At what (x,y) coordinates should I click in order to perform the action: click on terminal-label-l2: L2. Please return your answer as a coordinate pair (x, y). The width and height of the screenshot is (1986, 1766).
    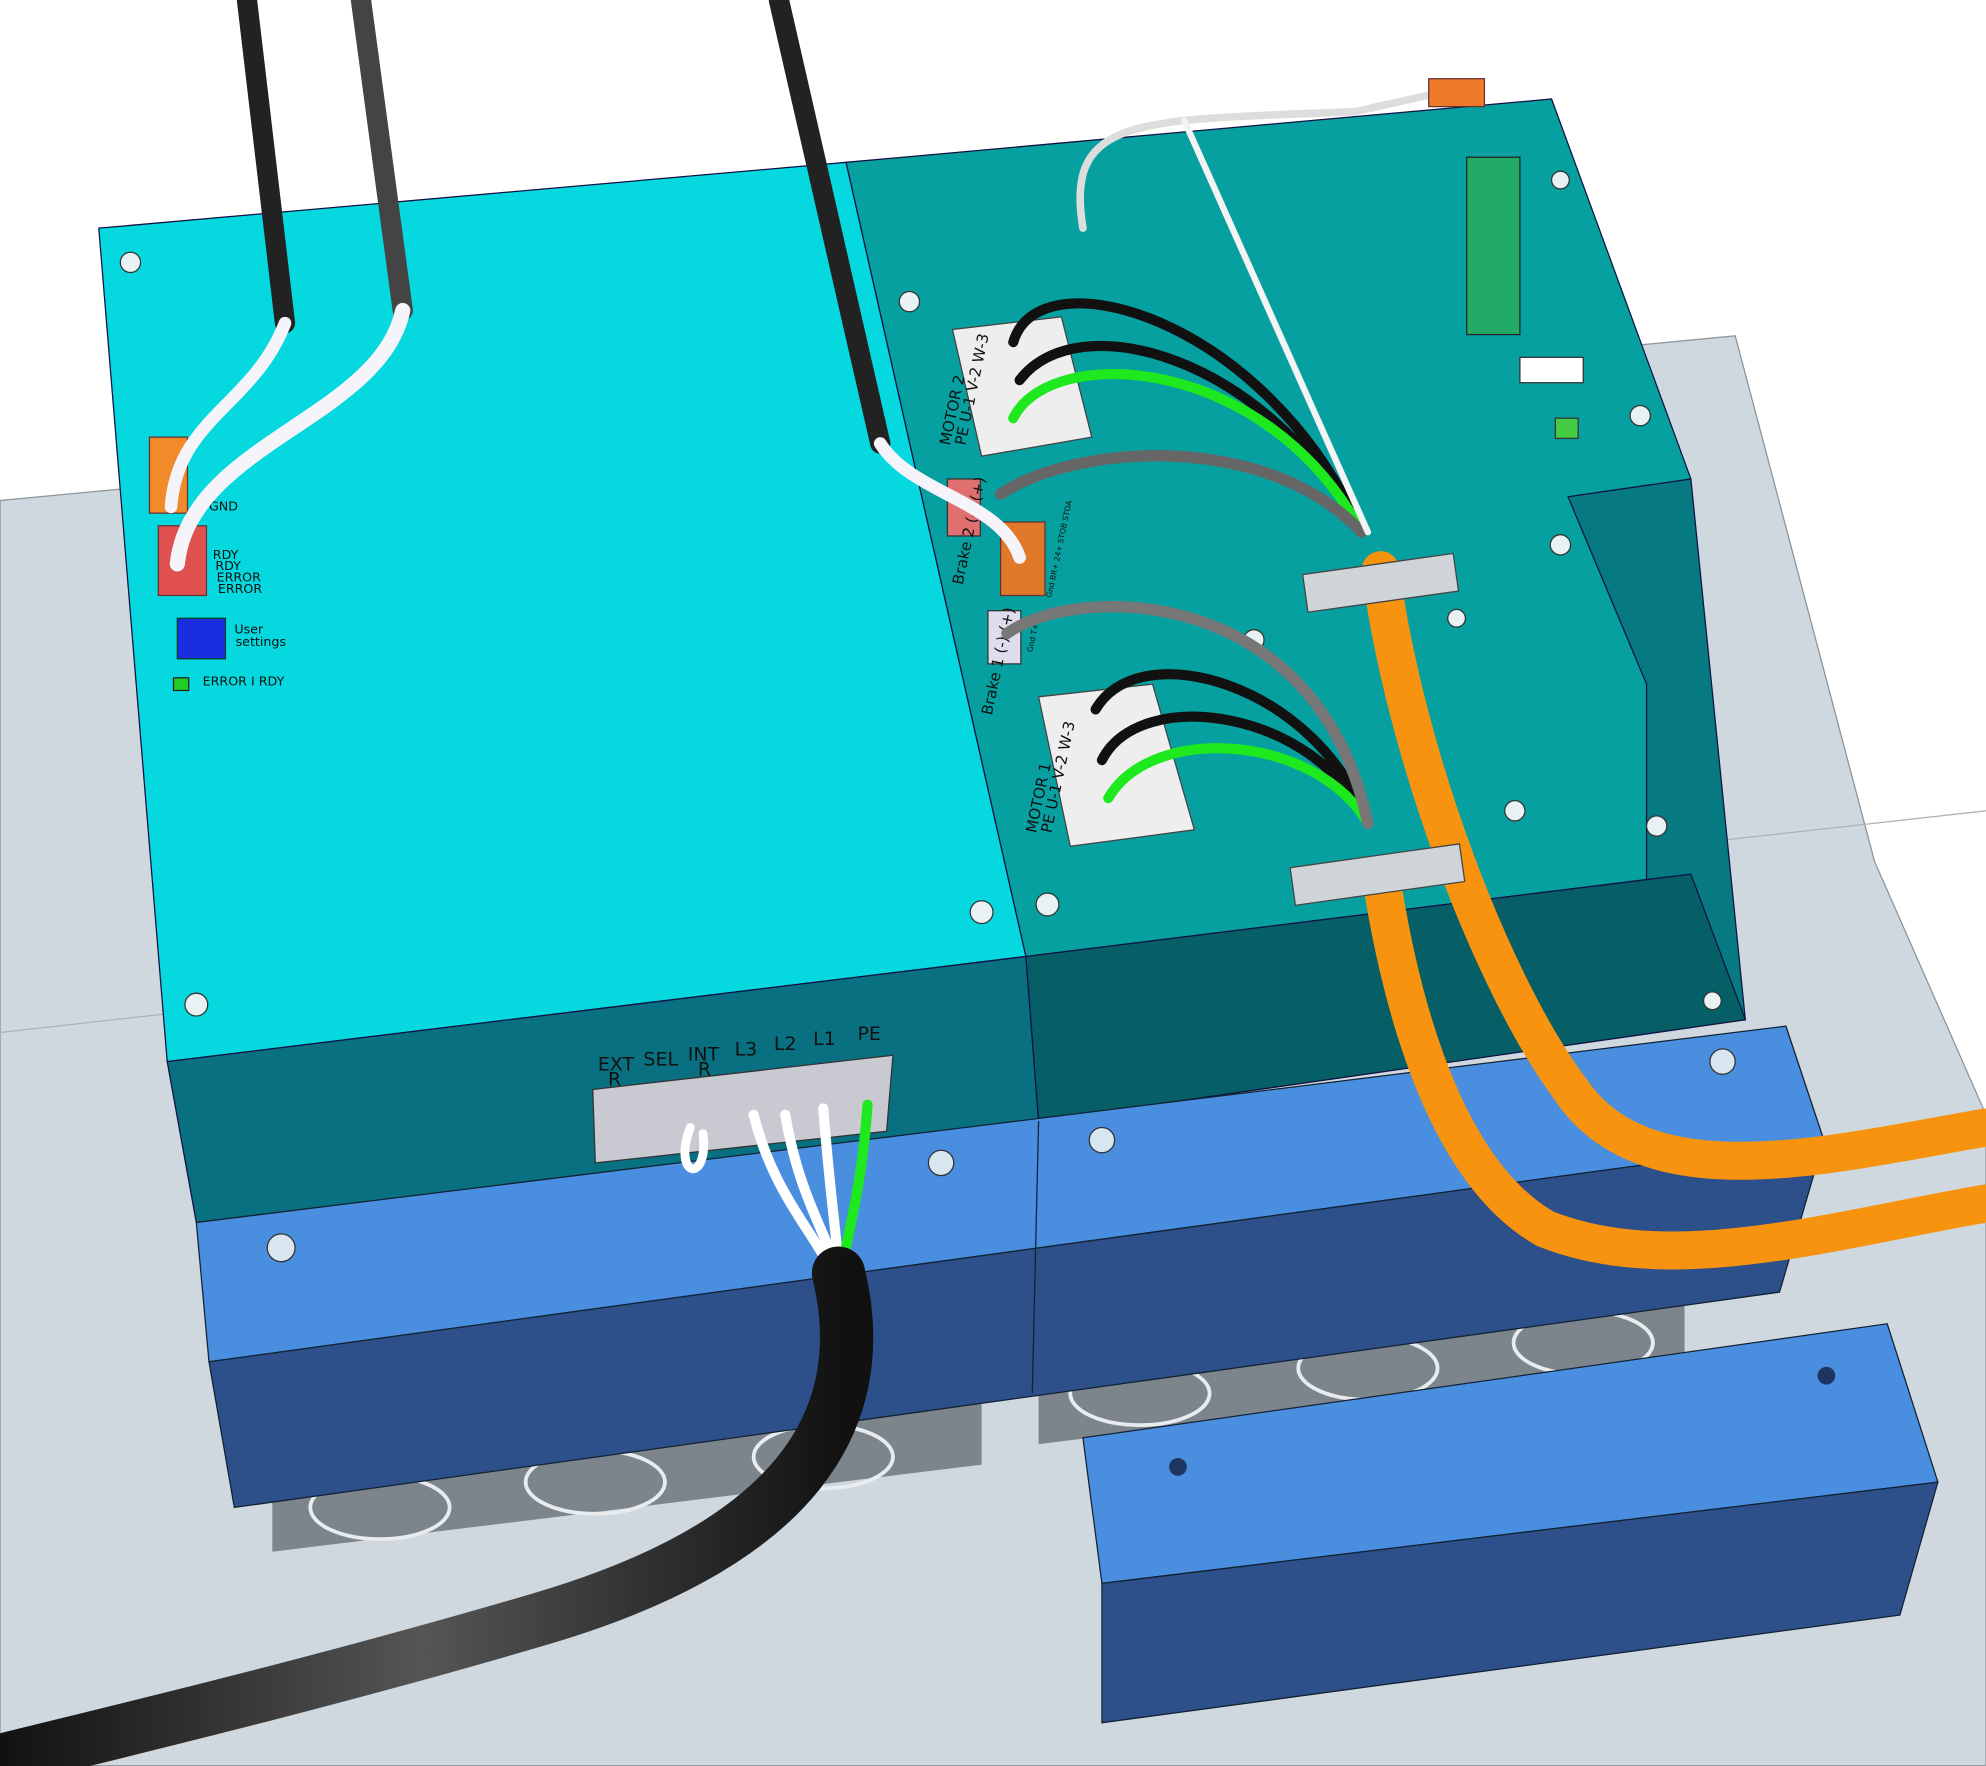
    Looking at the image, I should click on (785, 1044).